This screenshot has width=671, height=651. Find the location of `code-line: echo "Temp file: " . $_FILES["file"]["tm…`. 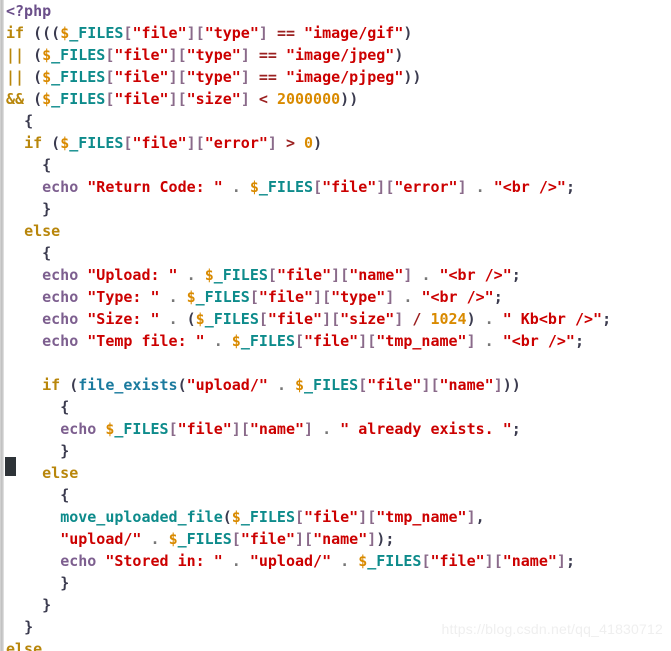

code-line: echo "Temp file: " . $_FILES["file"]["tm… is located at coordinates (338, 341).